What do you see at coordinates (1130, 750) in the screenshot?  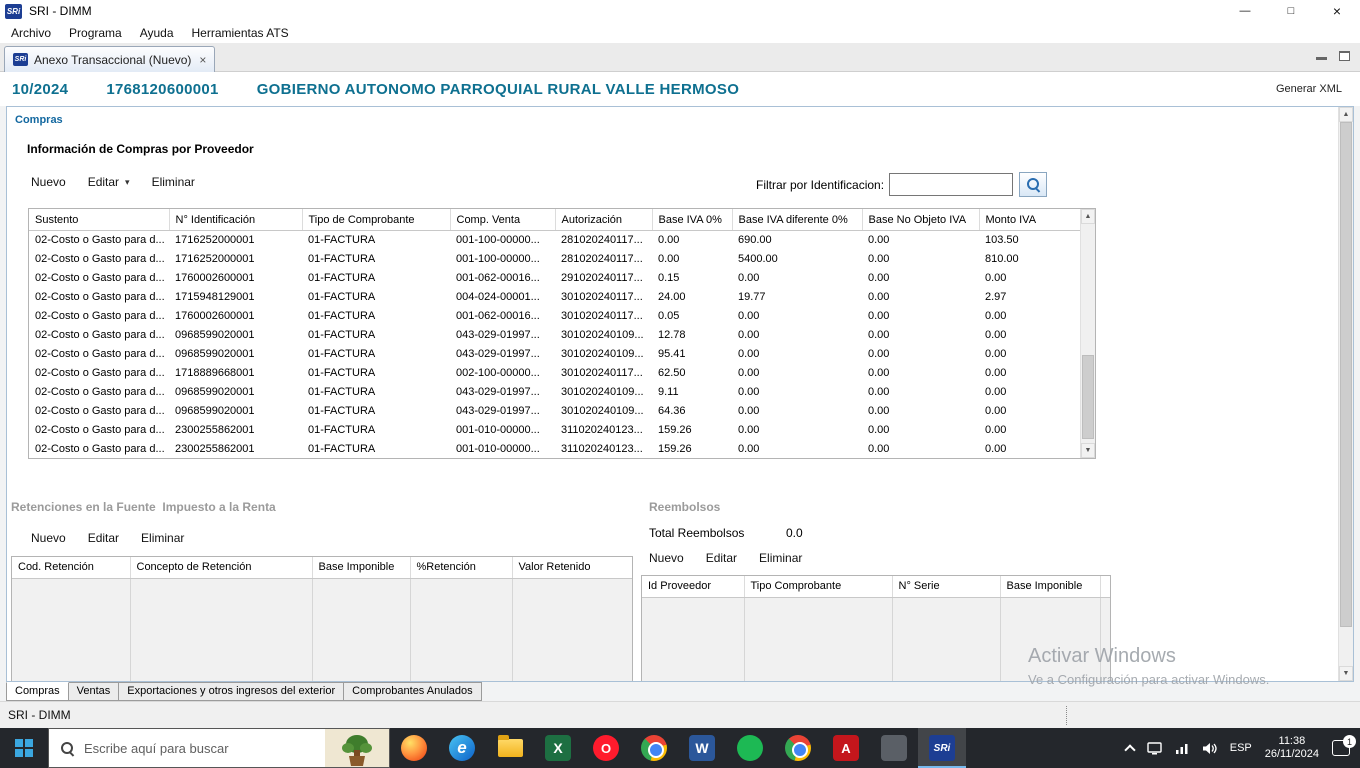 I see `tray-expand-icon` at bounding box center [1130, 750].